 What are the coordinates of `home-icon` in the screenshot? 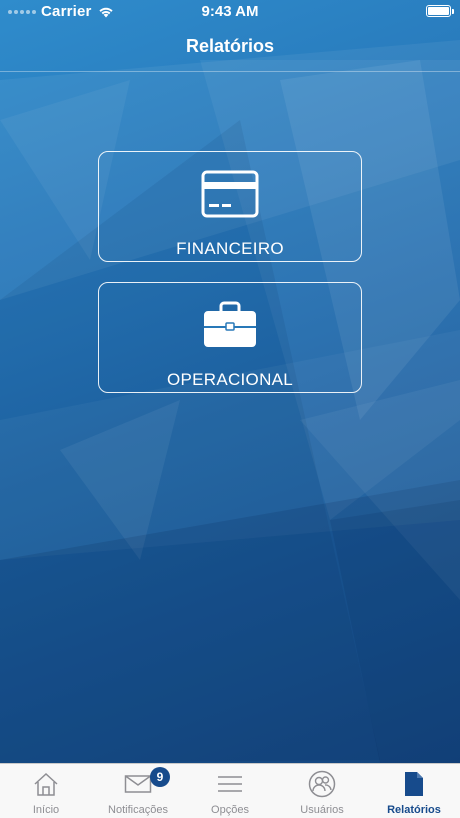 It's located at (46, 784).